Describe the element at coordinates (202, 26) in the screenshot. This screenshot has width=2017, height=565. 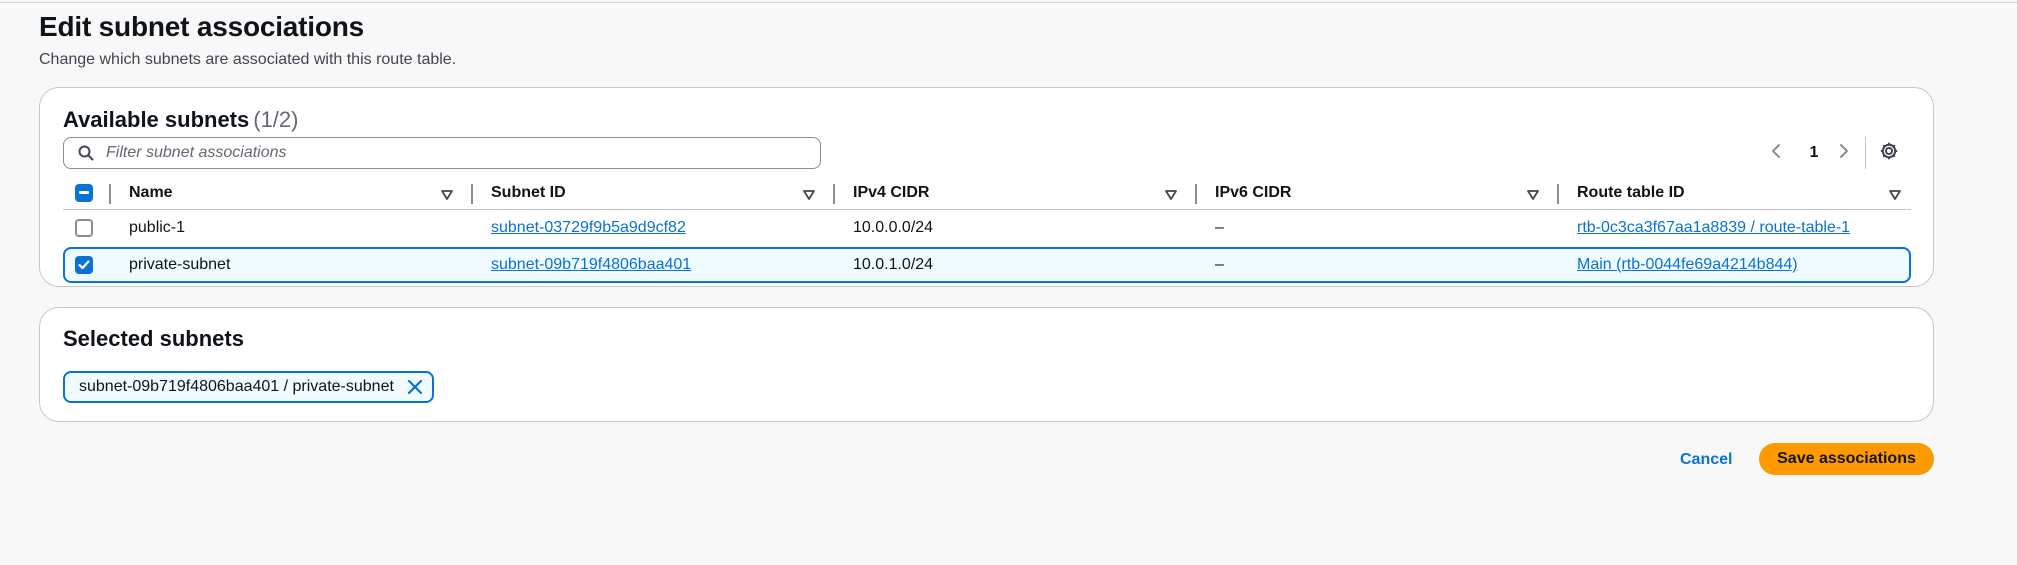
I see `page-title: Edit subnet associations` at that location.